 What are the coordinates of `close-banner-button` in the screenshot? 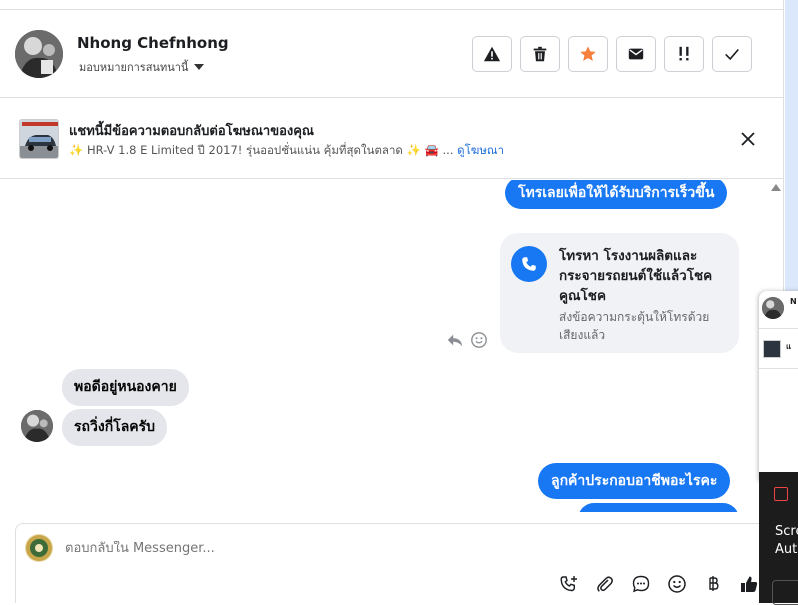 It's located at (748, 139).